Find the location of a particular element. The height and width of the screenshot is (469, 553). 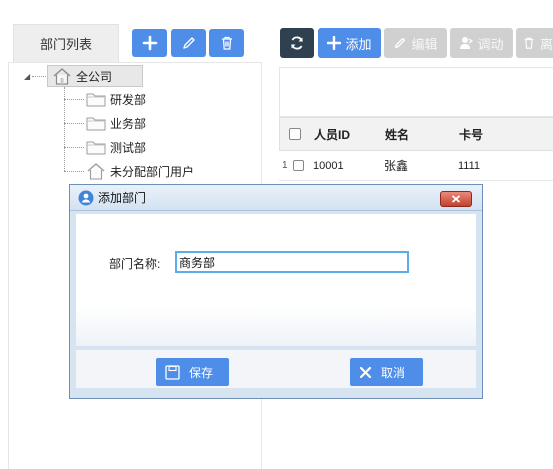

tree-node-unassigned: 未分配部门用户 is located at coordinates (140, 171).